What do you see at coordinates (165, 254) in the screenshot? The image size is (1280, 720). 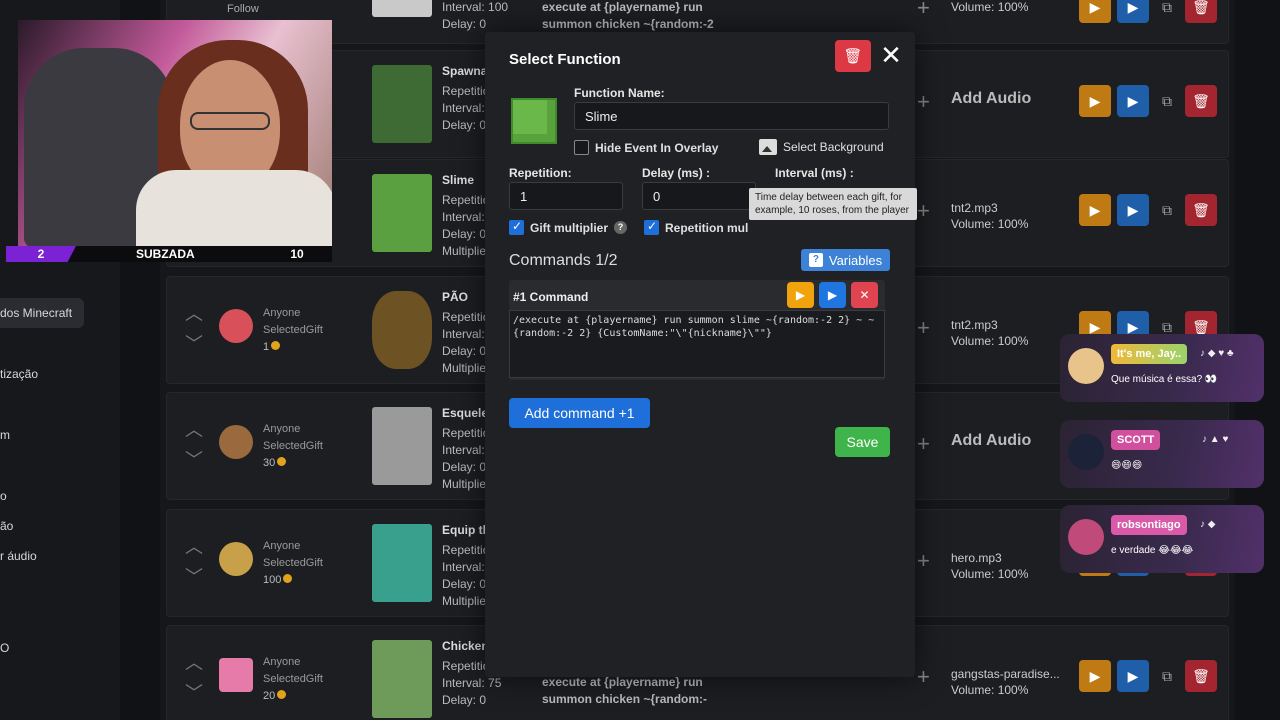 I see `streamer-name: SUBZADA` at bounding box center [165, 254].